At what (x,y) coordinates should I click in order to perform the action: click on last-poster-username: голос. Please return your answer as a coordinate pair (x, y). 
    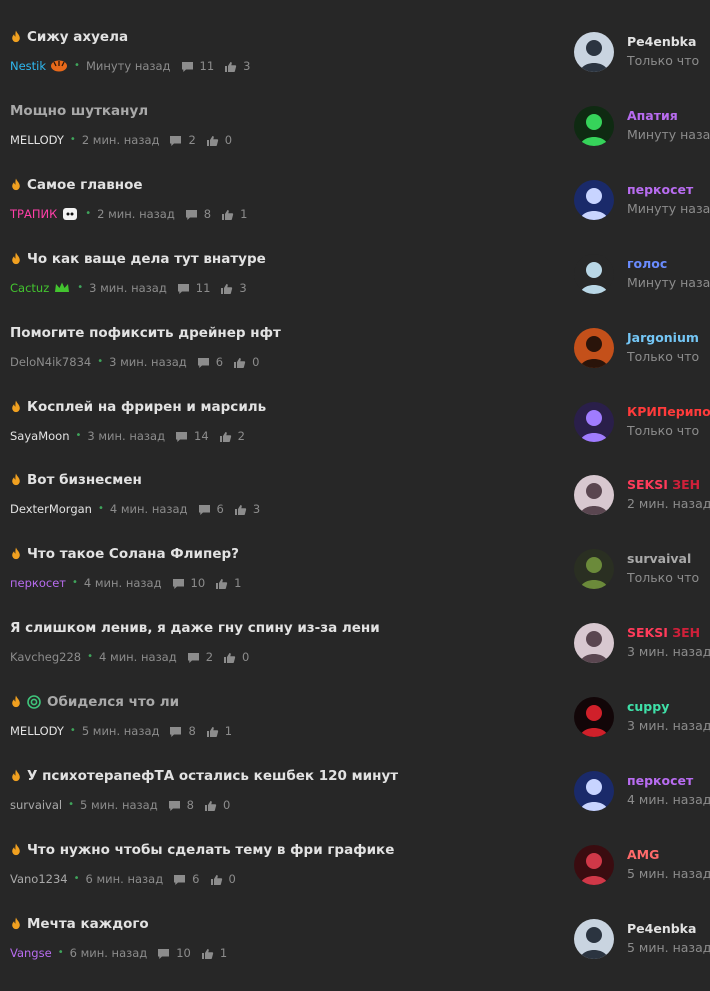
    Looking at the image, I should click on (647, 263).